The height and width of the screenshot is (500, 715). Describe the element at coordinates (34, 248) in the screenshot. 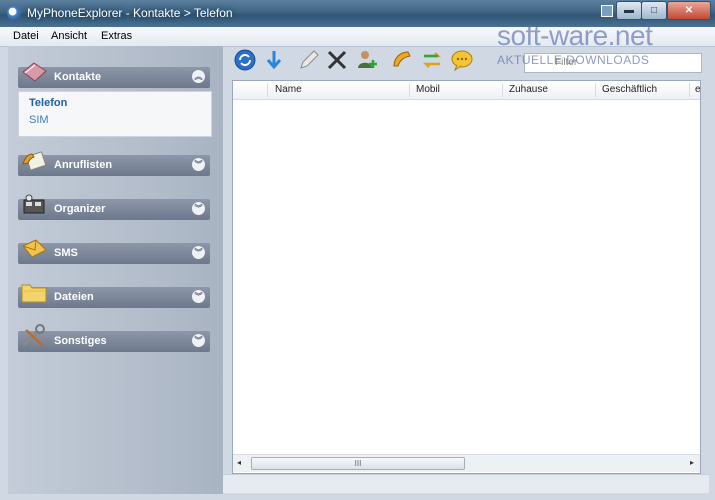

I see `sms-envelope-icon` at that location.